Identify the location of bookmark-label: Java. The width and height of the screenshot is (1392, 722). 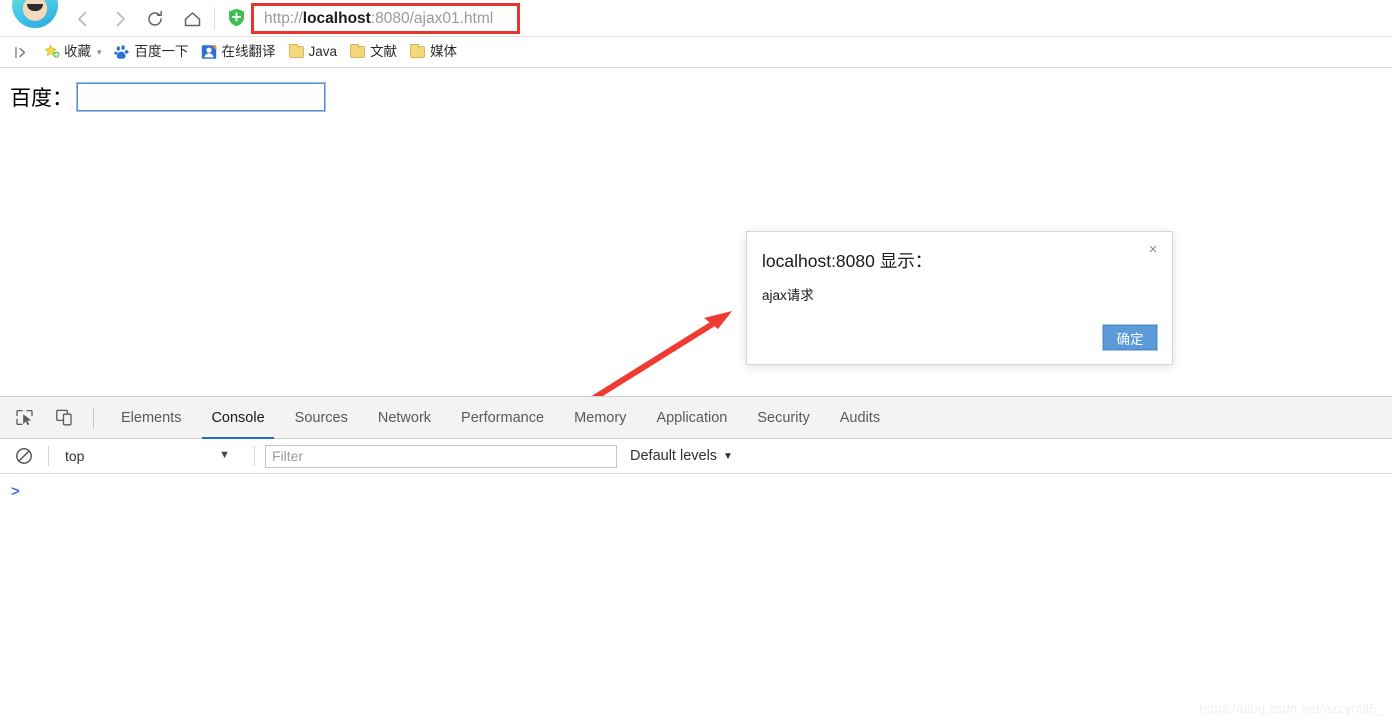
(323, 52).